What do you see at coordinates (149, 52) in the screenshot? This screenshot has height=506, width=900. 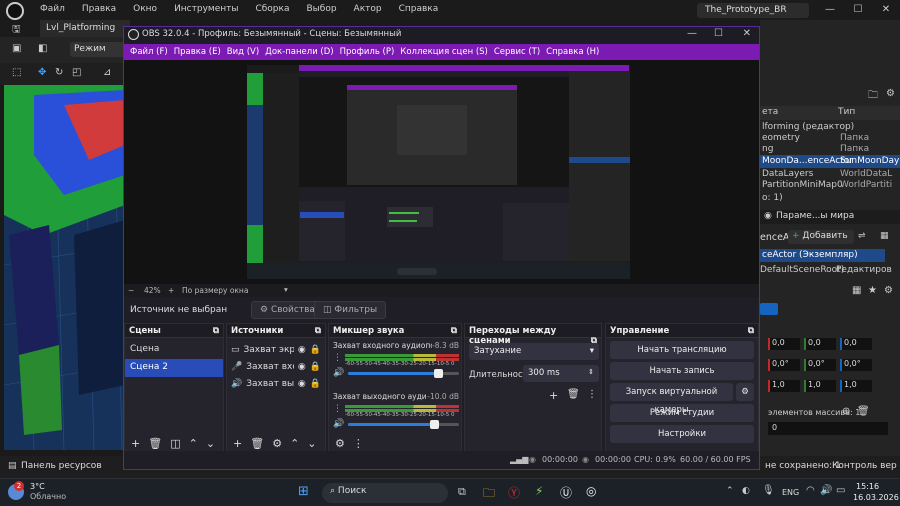 I see `obs-menu-file: Файл (F)` at bounding box center [149, 52].